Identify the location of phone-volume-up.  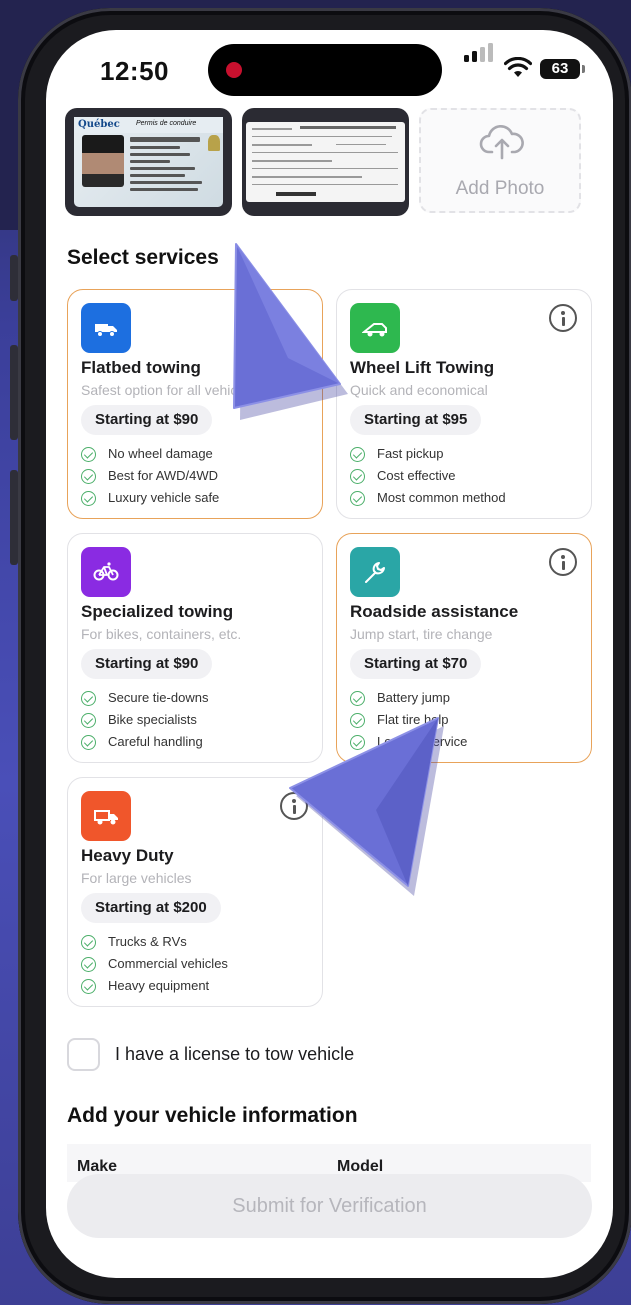
(14, 392).